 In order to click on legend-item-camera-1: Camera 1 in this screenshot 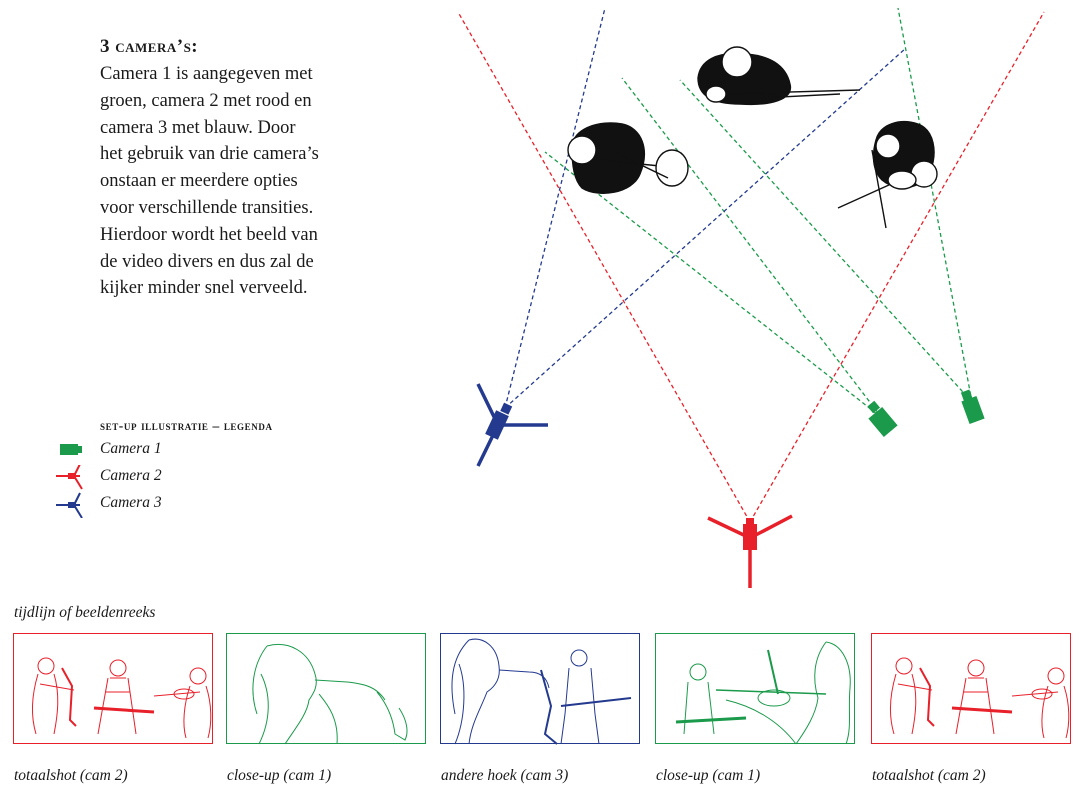, I will do `click(154, 450)`.